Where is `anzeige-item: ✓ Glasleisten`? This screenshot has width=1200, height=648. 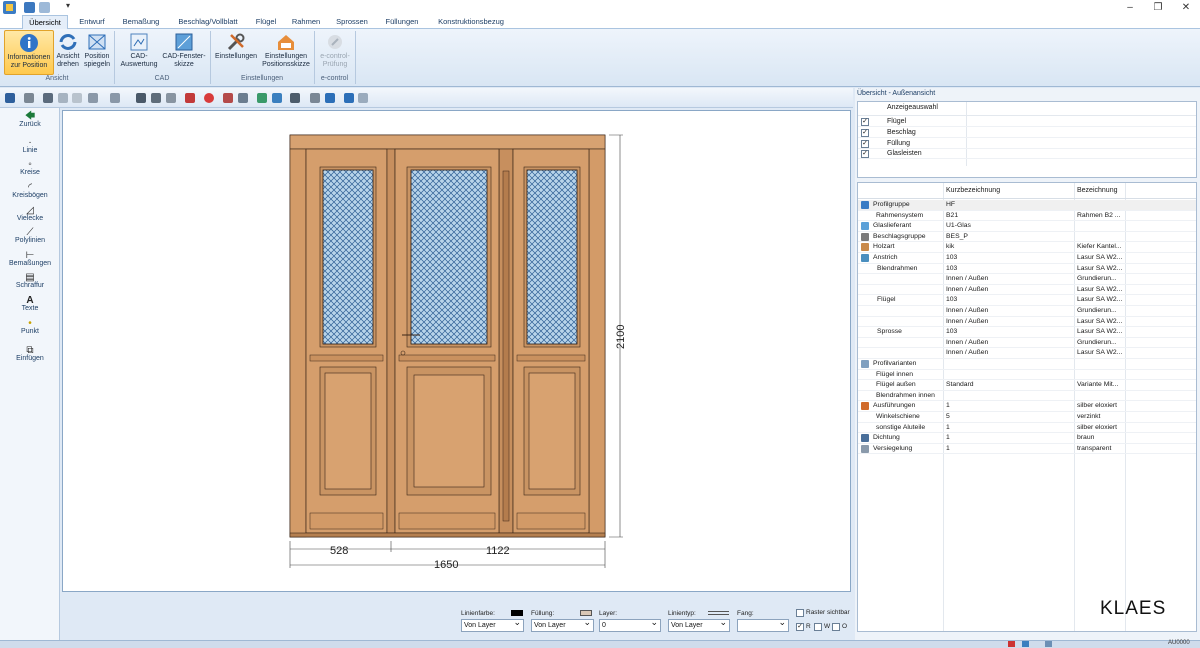
anzeige-item: ✓ Glasleisten is located at coordinates (1027, 154).